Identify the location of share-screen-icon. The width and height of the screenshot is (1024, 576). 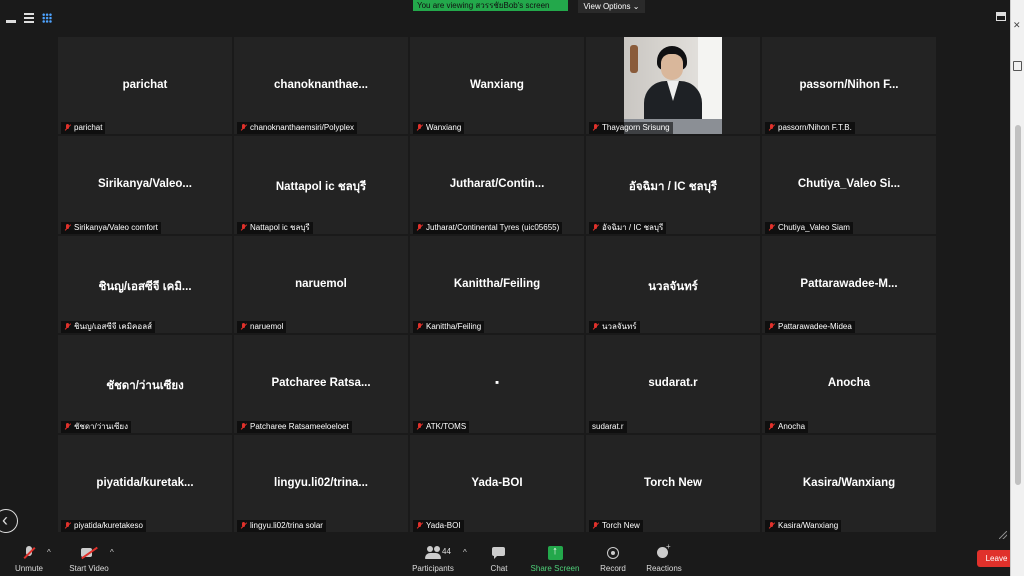
(555, 552).